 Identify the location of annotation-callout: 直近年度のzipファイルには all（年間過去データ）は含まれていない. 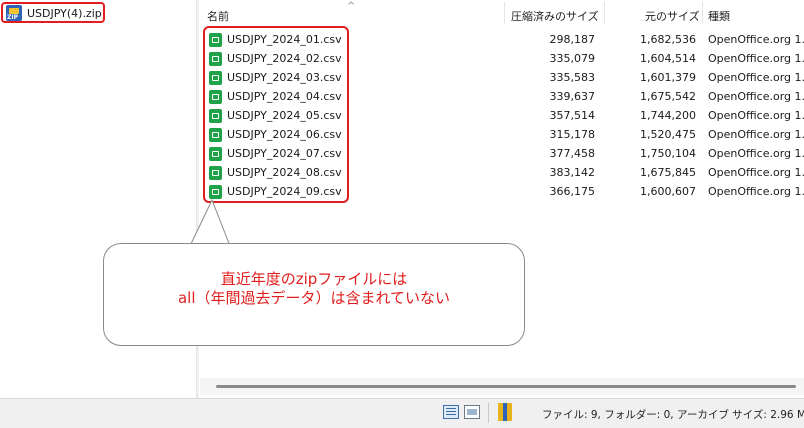
(314, 294).